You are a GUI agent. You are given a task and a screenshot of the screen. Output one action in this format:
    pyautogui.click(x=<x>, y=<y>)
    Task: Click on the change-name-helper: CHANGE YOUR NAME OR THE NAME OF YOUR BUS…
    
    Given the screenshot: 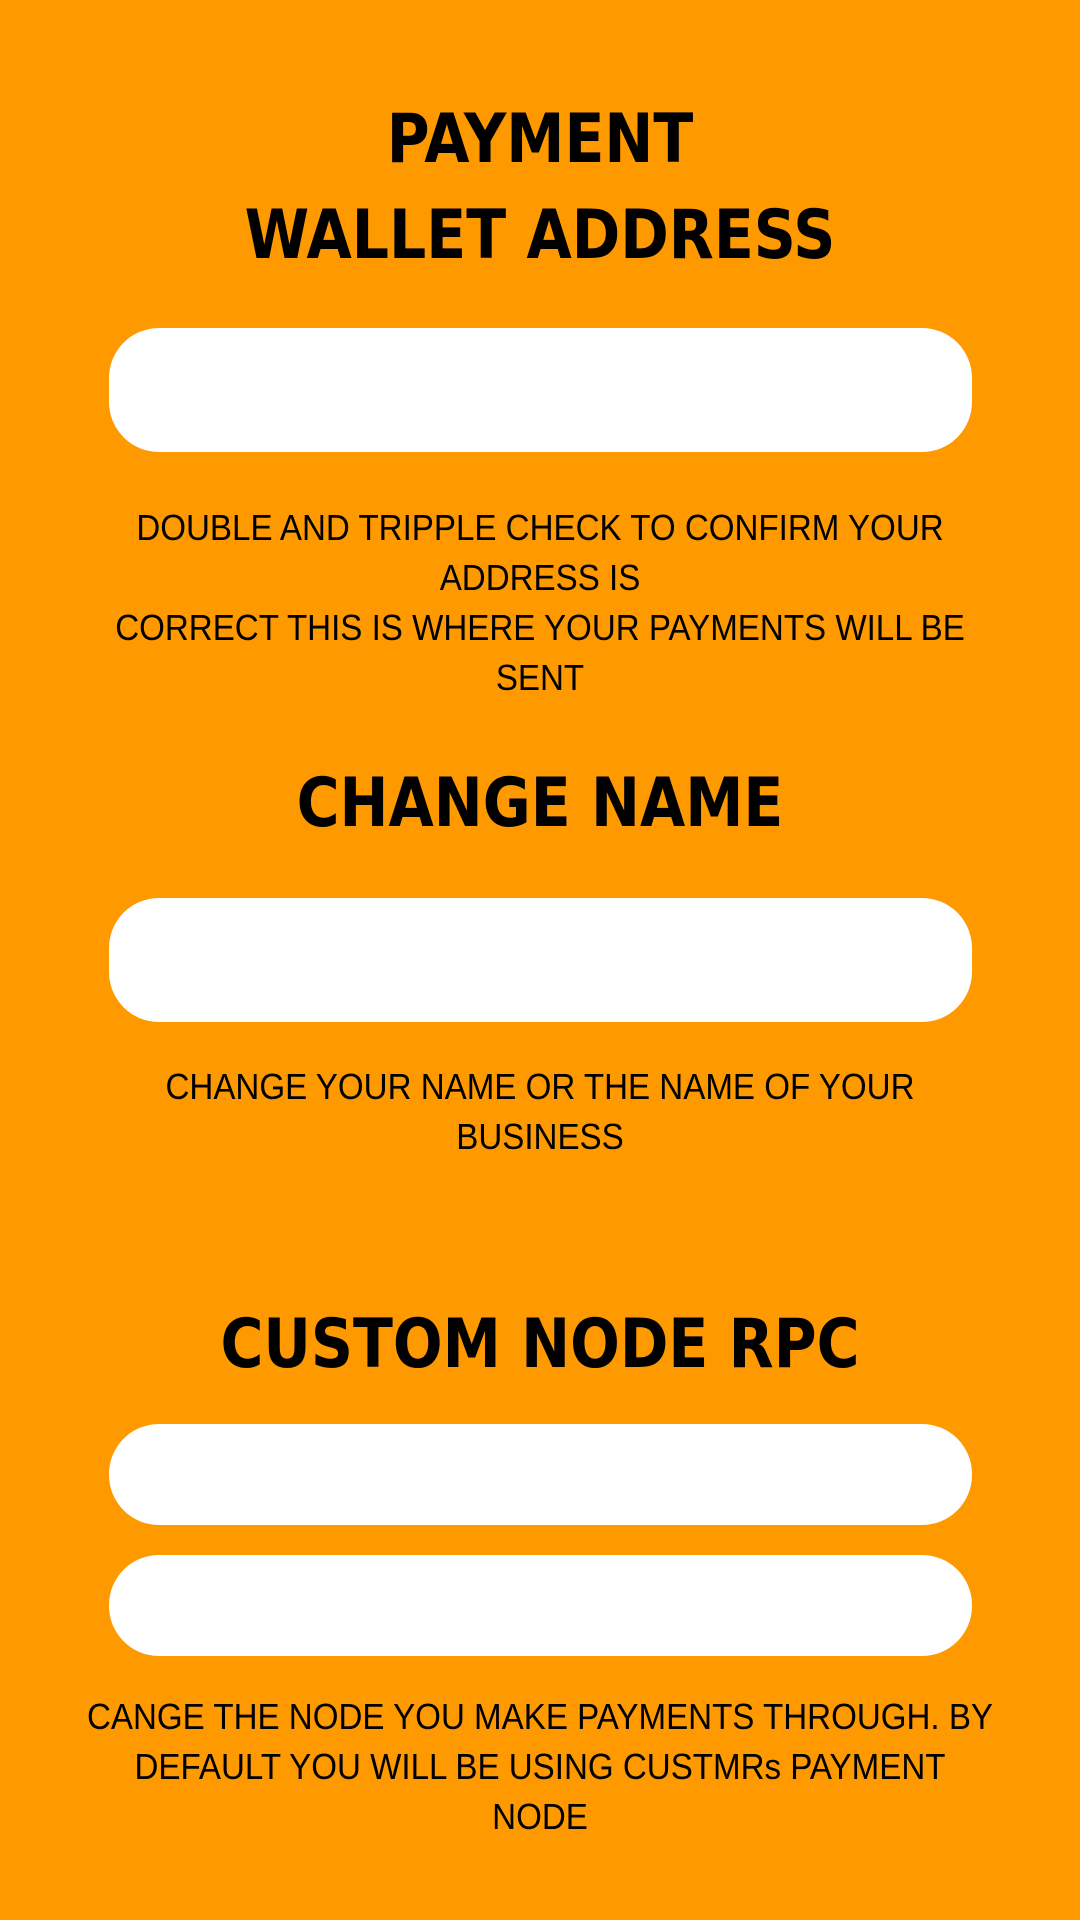 What is the action you would take?
    pyautogui.click(x=540, y=1112)
    